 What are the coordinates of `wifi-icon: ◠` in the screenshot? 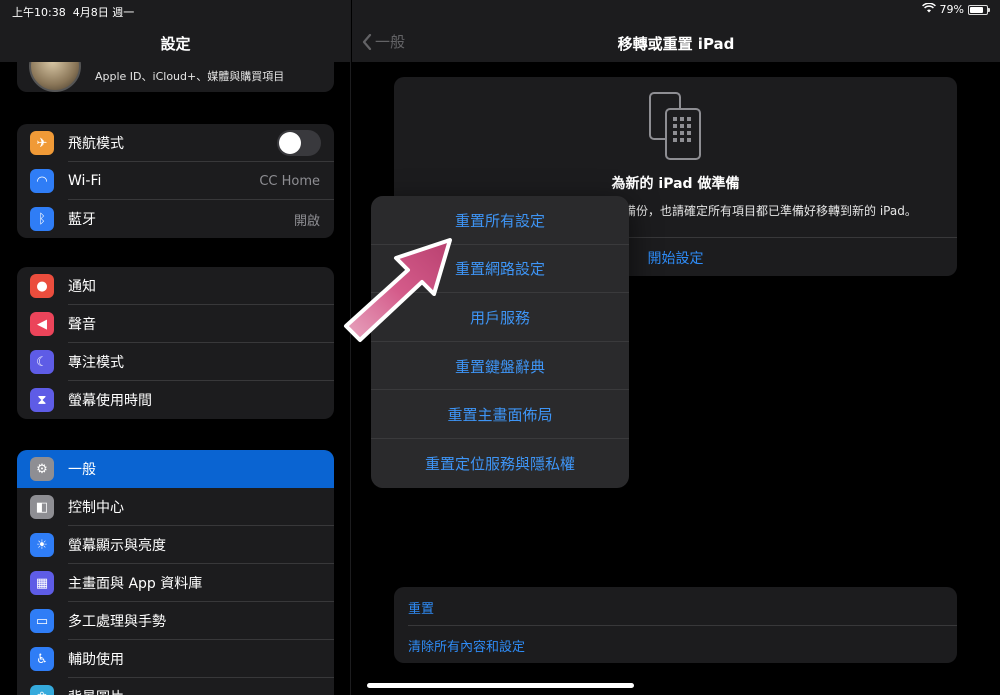 It's located at (42, 181).